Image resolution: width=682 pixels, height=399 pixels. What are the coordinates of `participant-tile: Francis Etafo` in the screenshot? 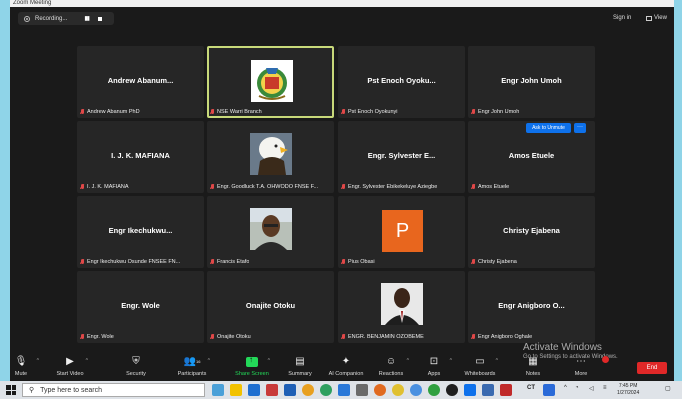 It's located at (270, 232).